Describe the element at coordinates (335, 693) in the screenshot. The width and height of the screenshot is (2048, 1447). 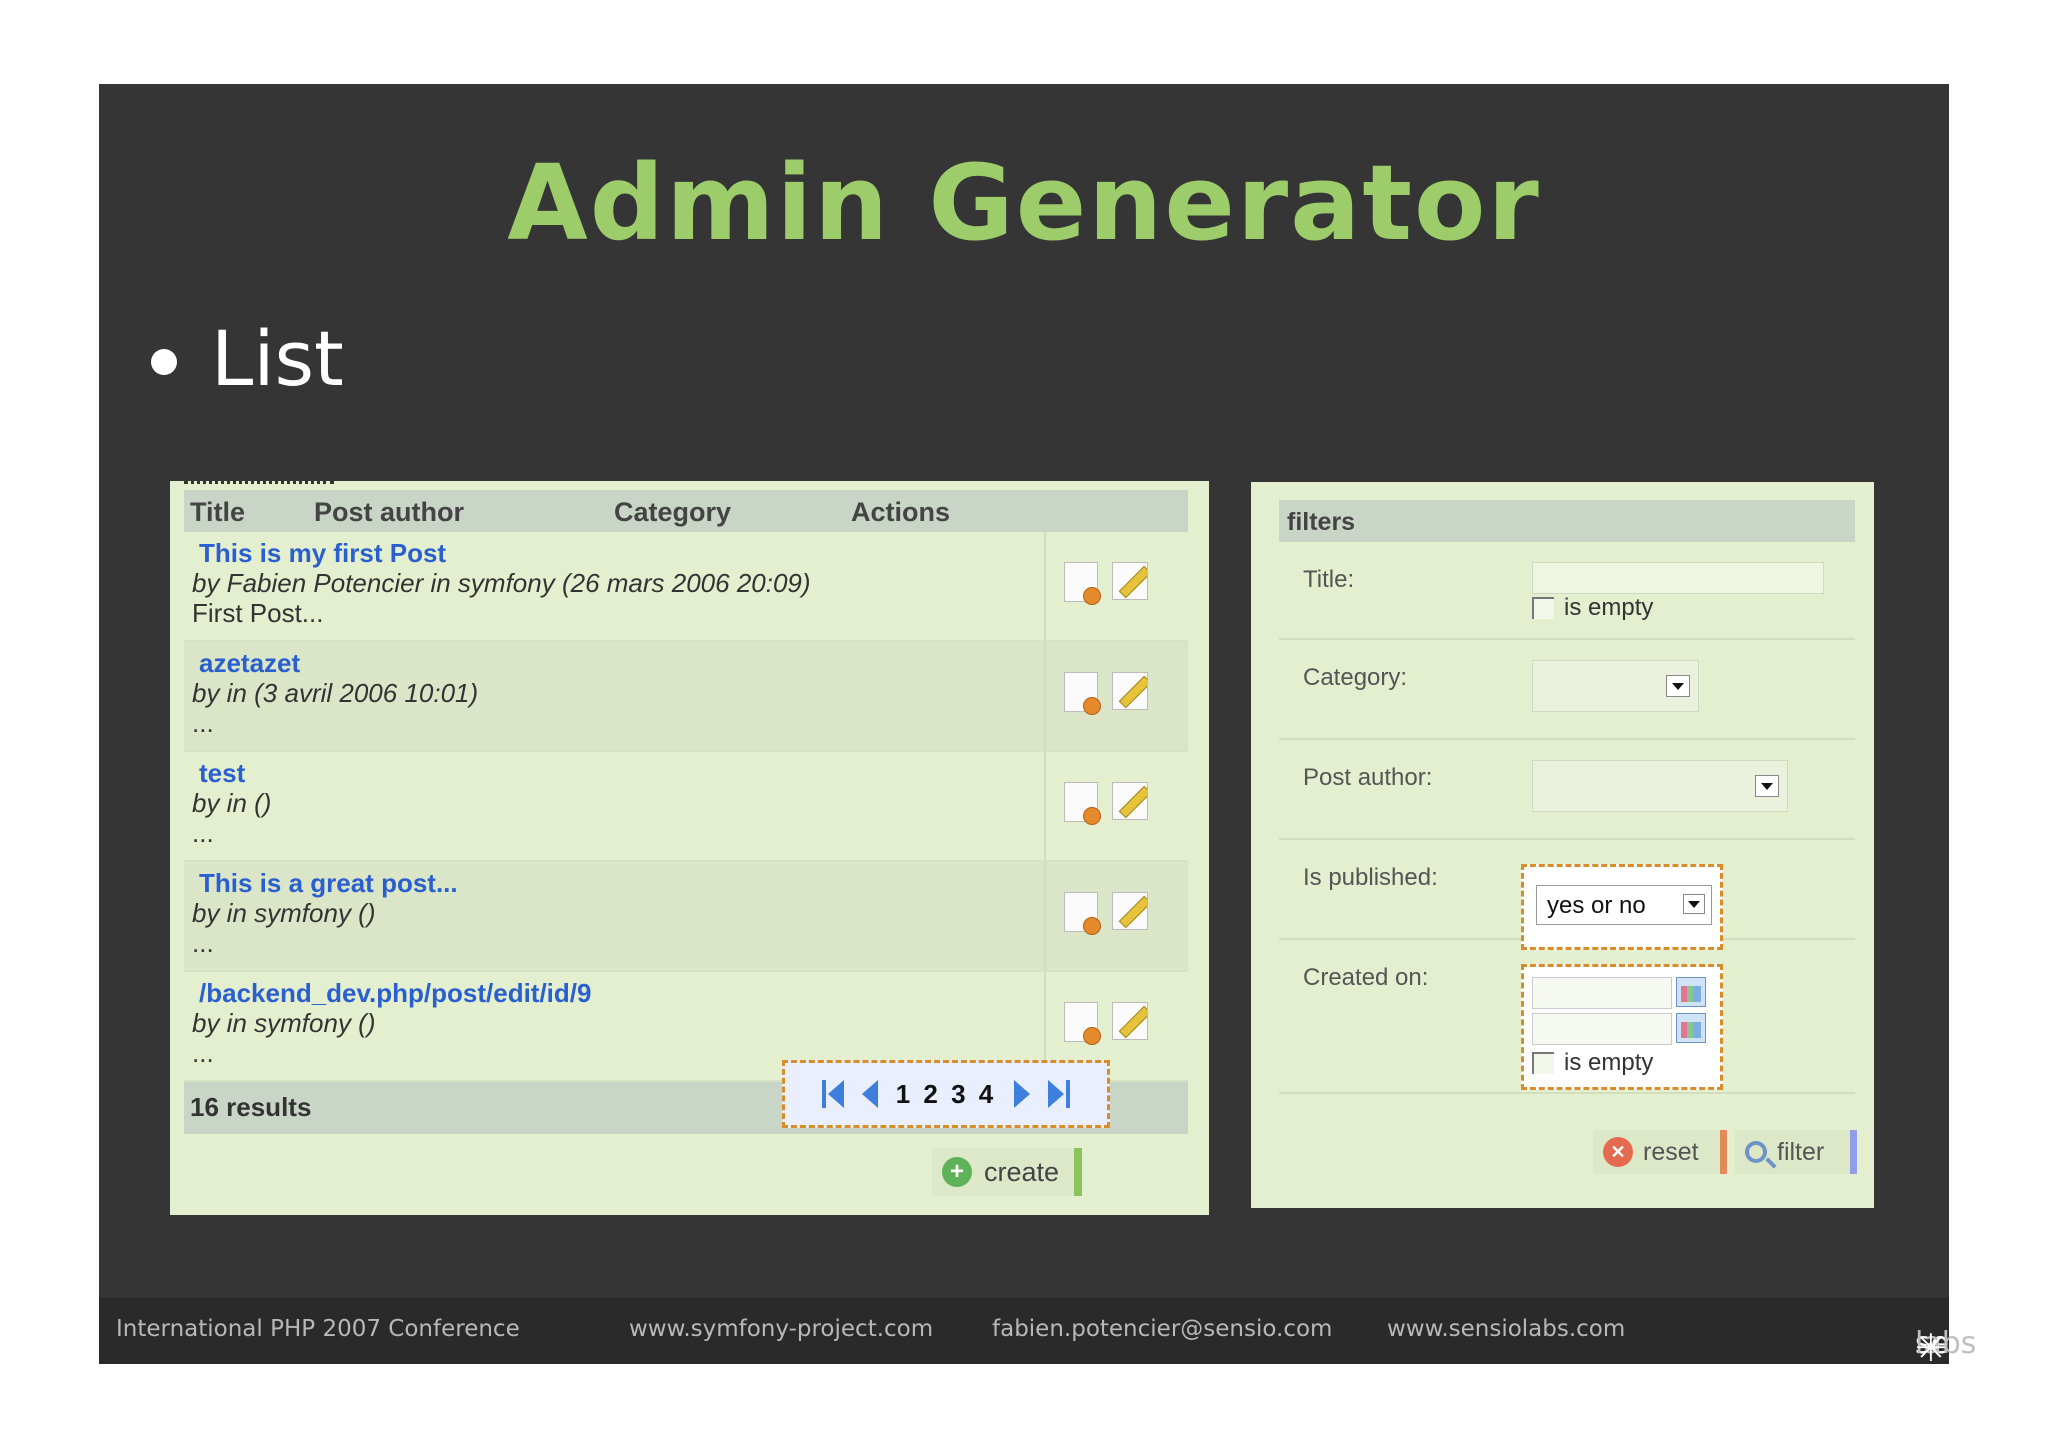
I see `post-byline: by in (3 avril 2006 10:01)` at that location.